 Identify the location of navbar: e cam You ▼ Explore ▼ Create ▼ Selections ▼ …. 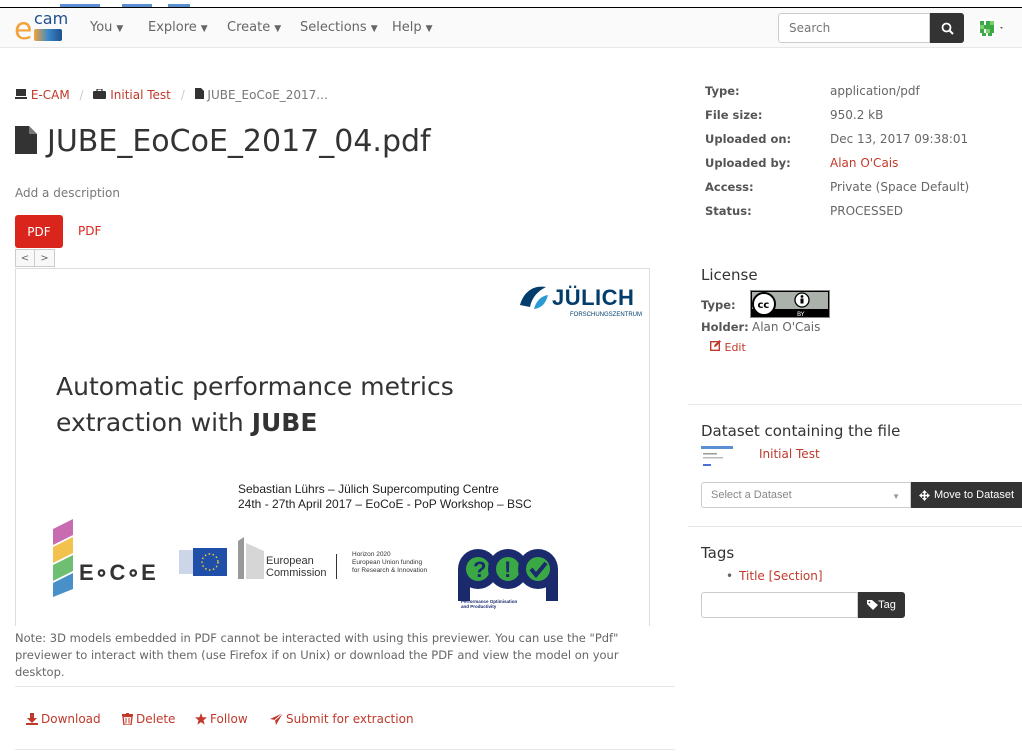
(511, 28).